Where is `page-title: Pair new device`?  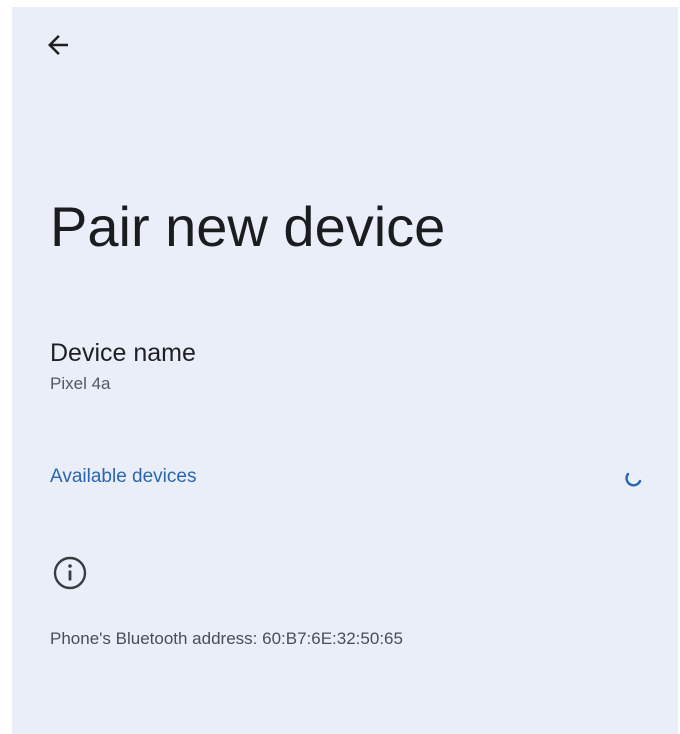
page-title: Pair new device is located at coordinates (248, 226).